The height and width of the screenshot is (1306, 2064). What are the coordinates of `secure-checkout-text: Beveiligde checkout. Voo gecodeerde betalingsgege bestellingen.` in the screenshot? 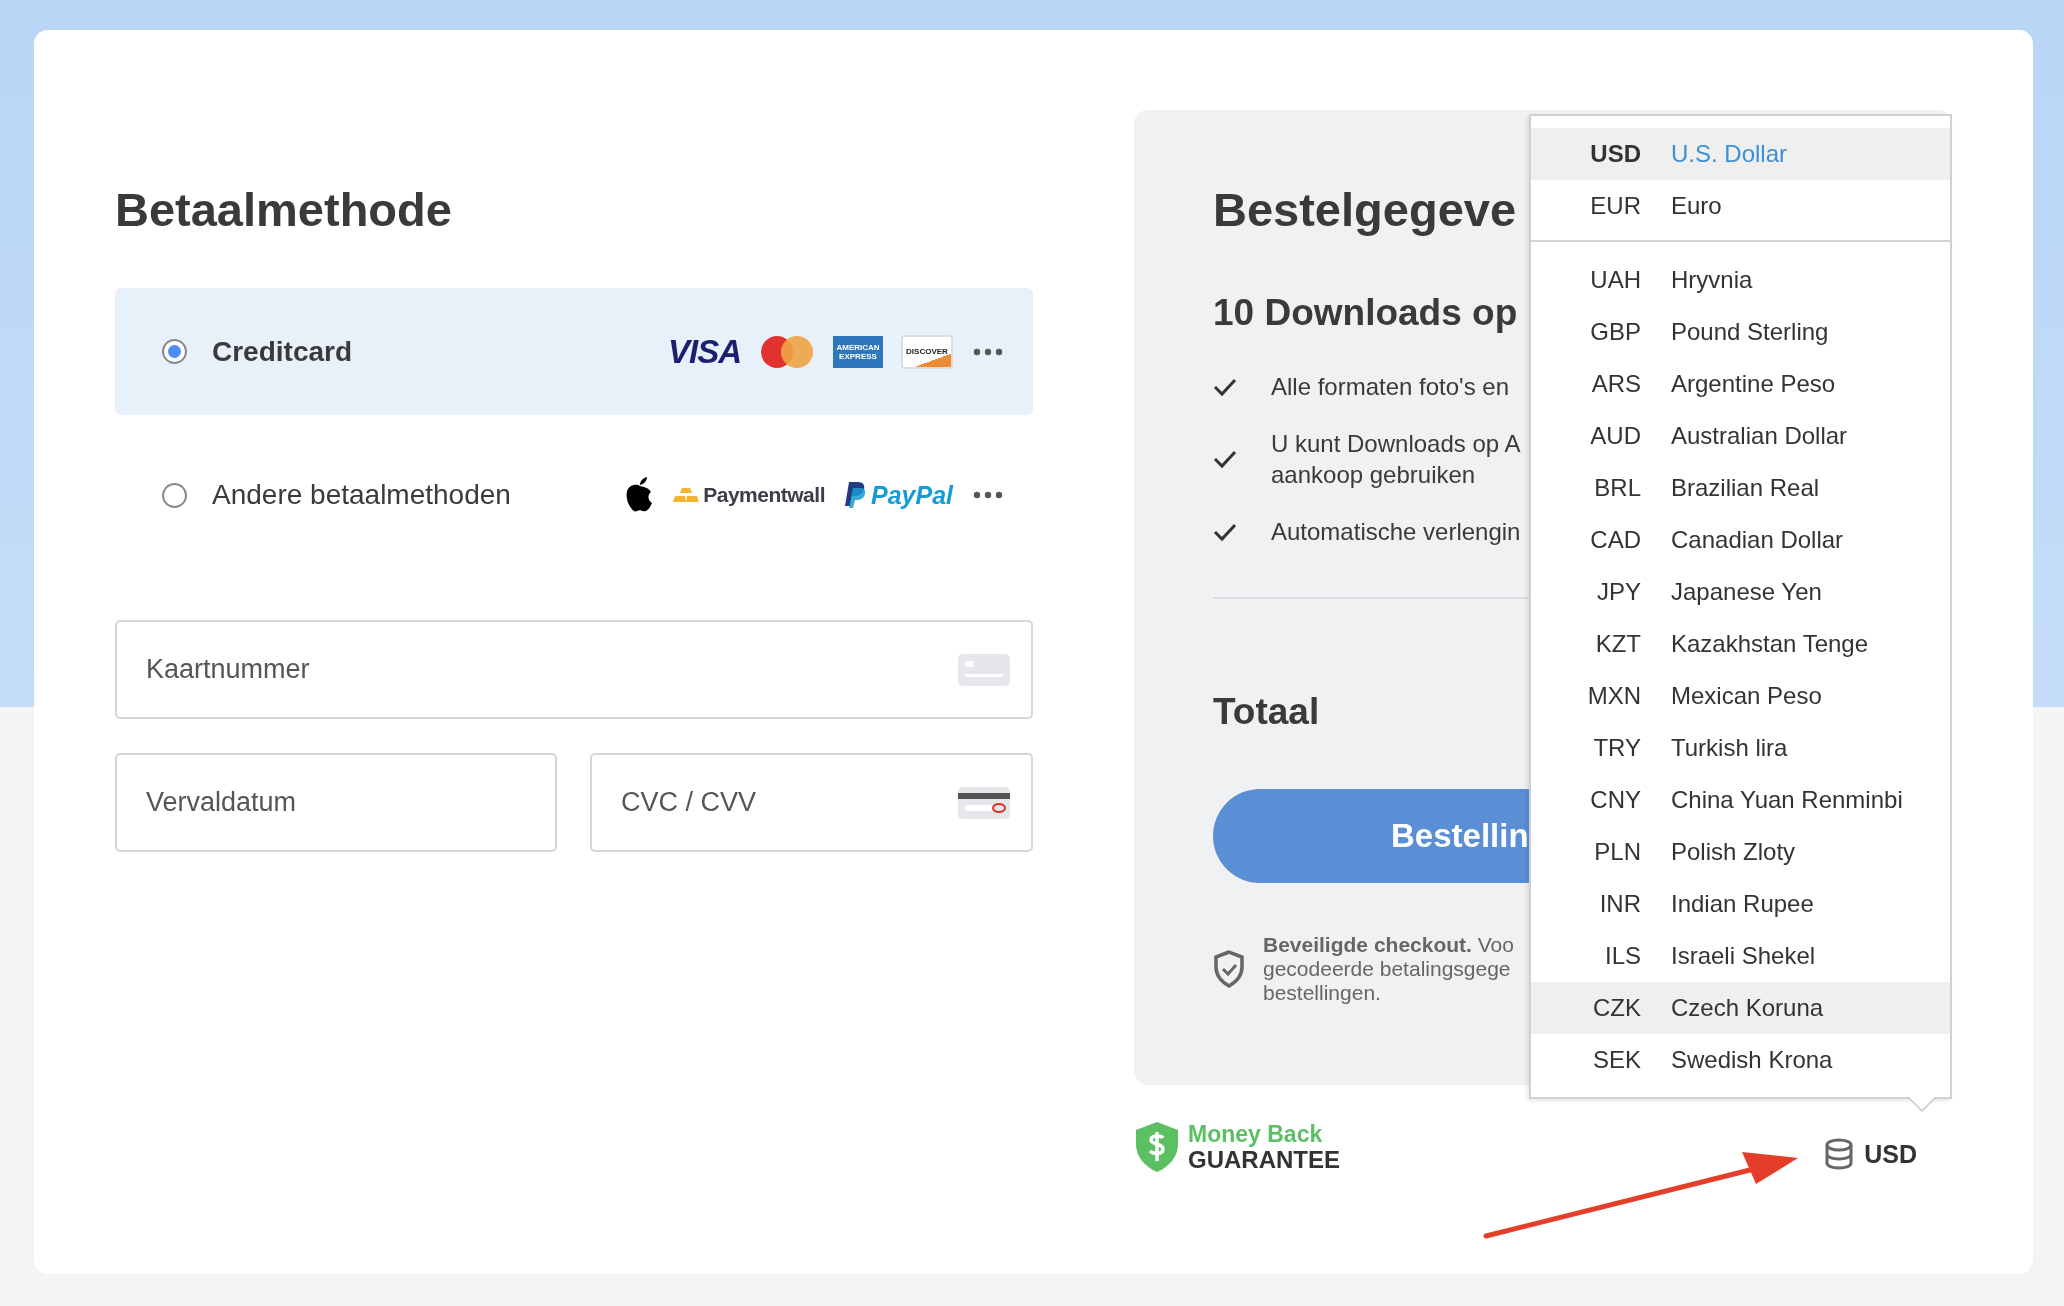 It's located at (1388, 969).